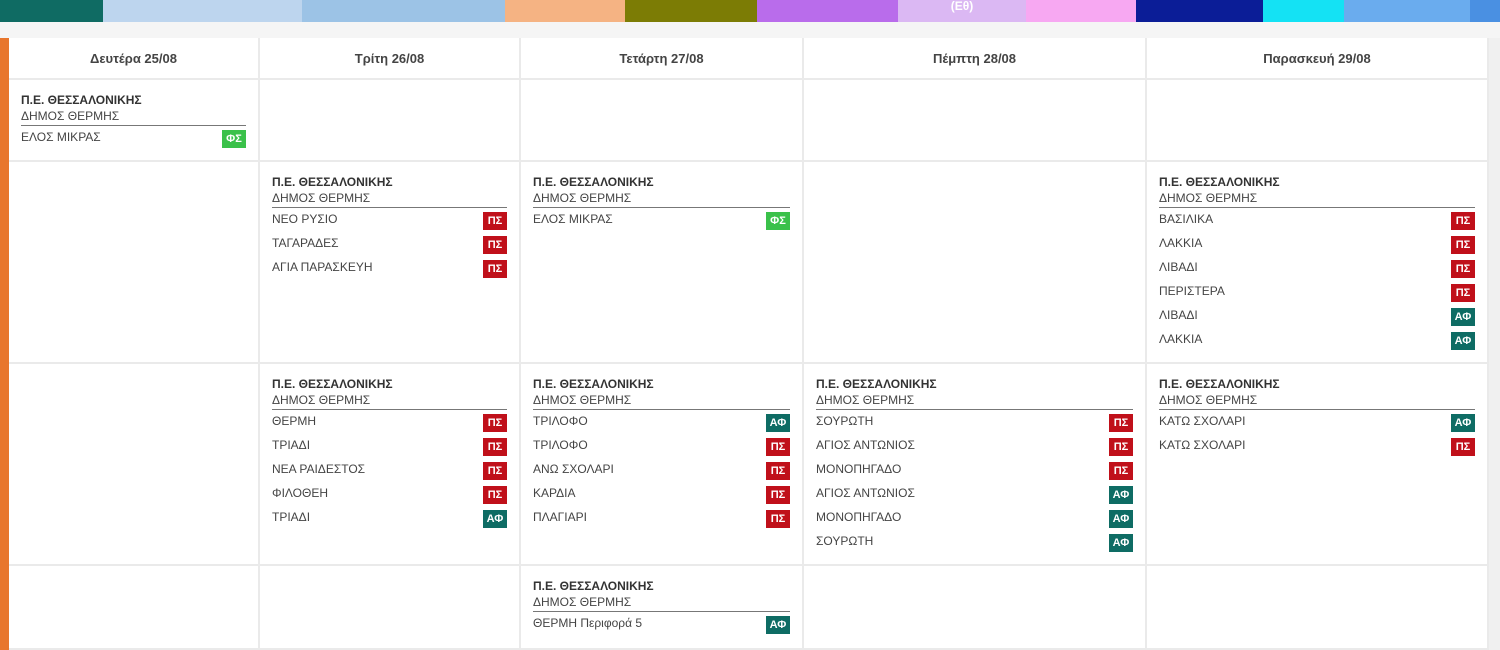  What do you see at coordinates (661, 425) in the screenshot?
I see `location-item: ΤΡΙΛΟΦΟ ΑΦ` at bounding box center [661, 425].